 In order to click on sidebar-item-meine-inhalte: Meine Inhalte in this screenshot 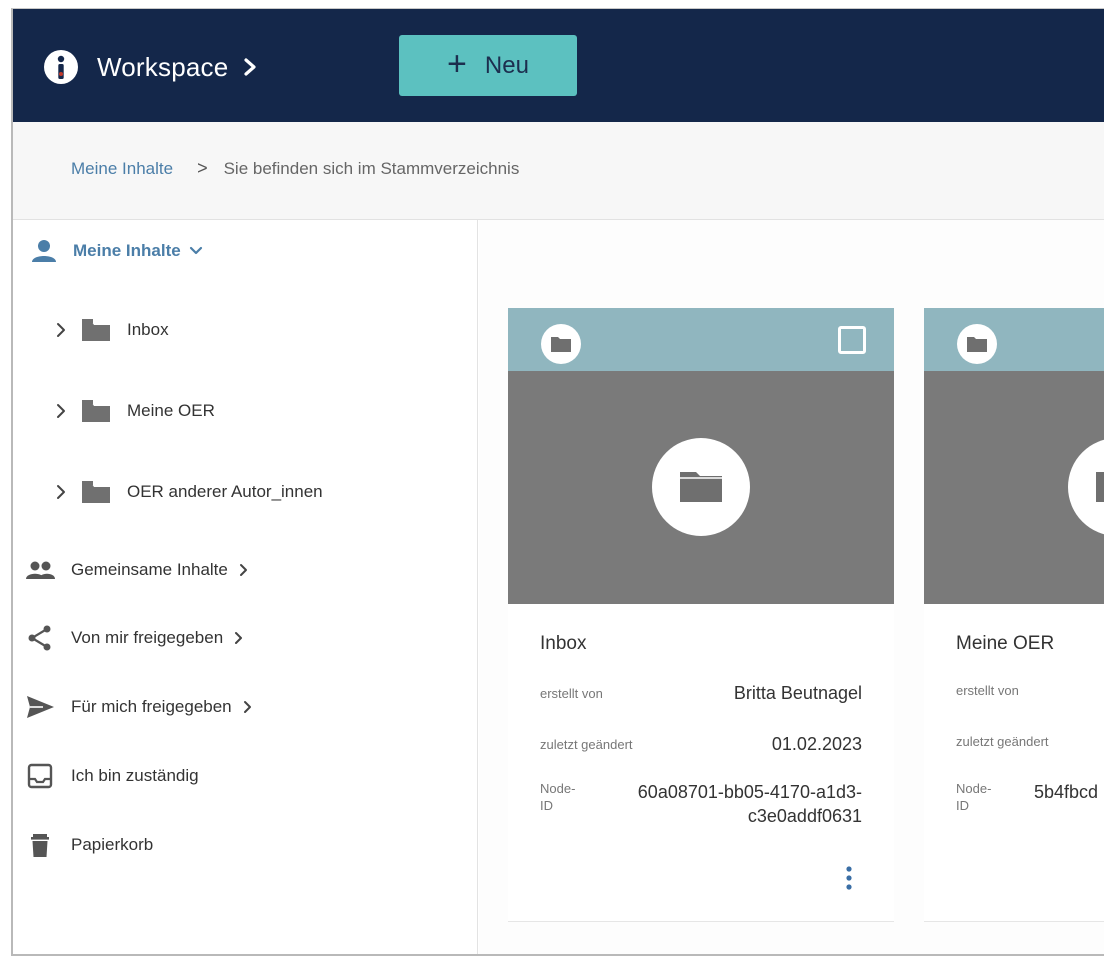, I will do `click(116, 251)`.